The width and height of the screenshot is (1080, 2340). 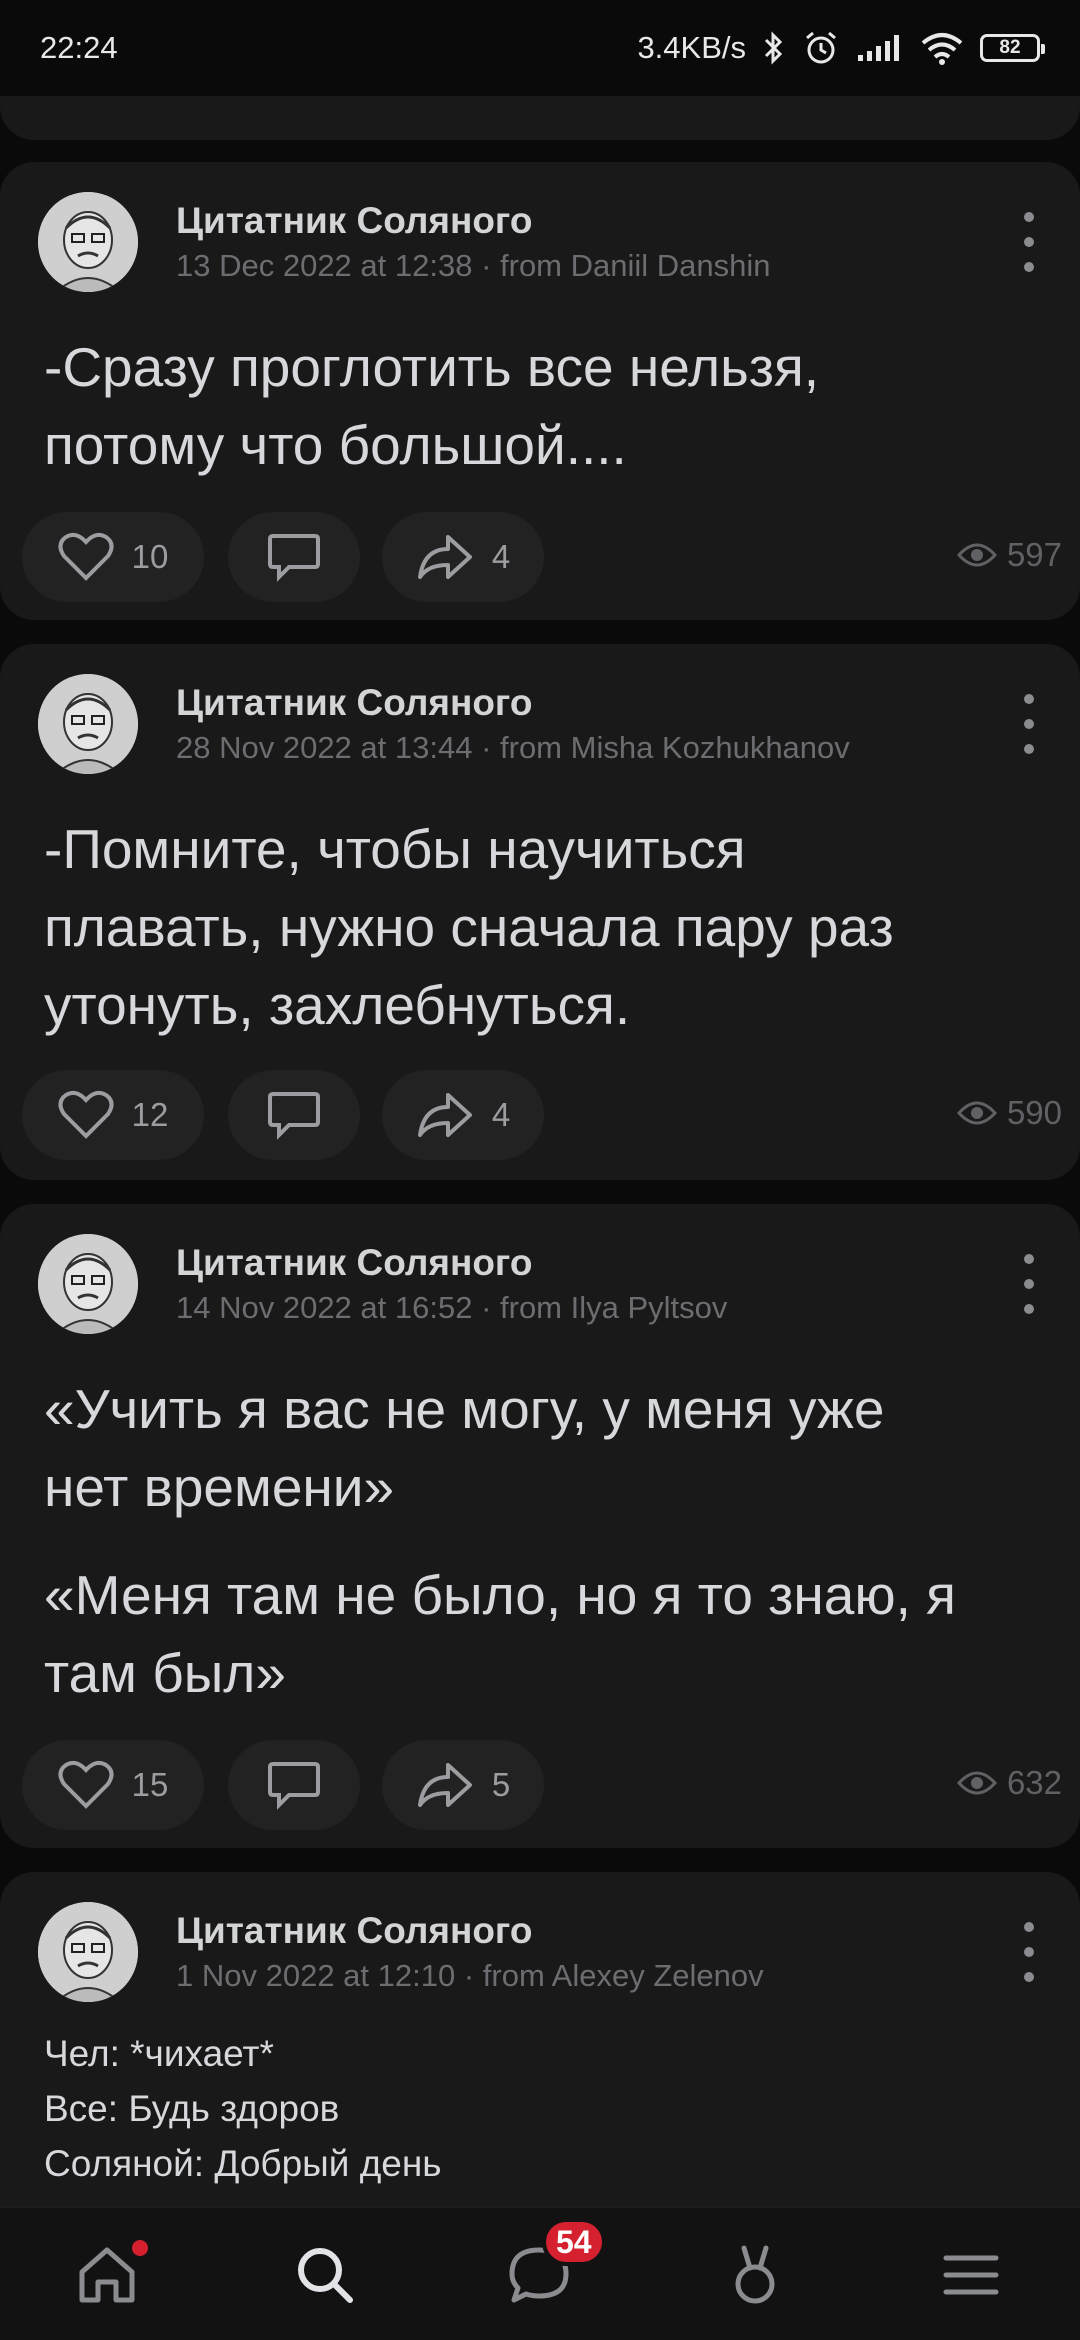 I want to click on network-speed: 3.4KB/s, so click(x=691, y=47).